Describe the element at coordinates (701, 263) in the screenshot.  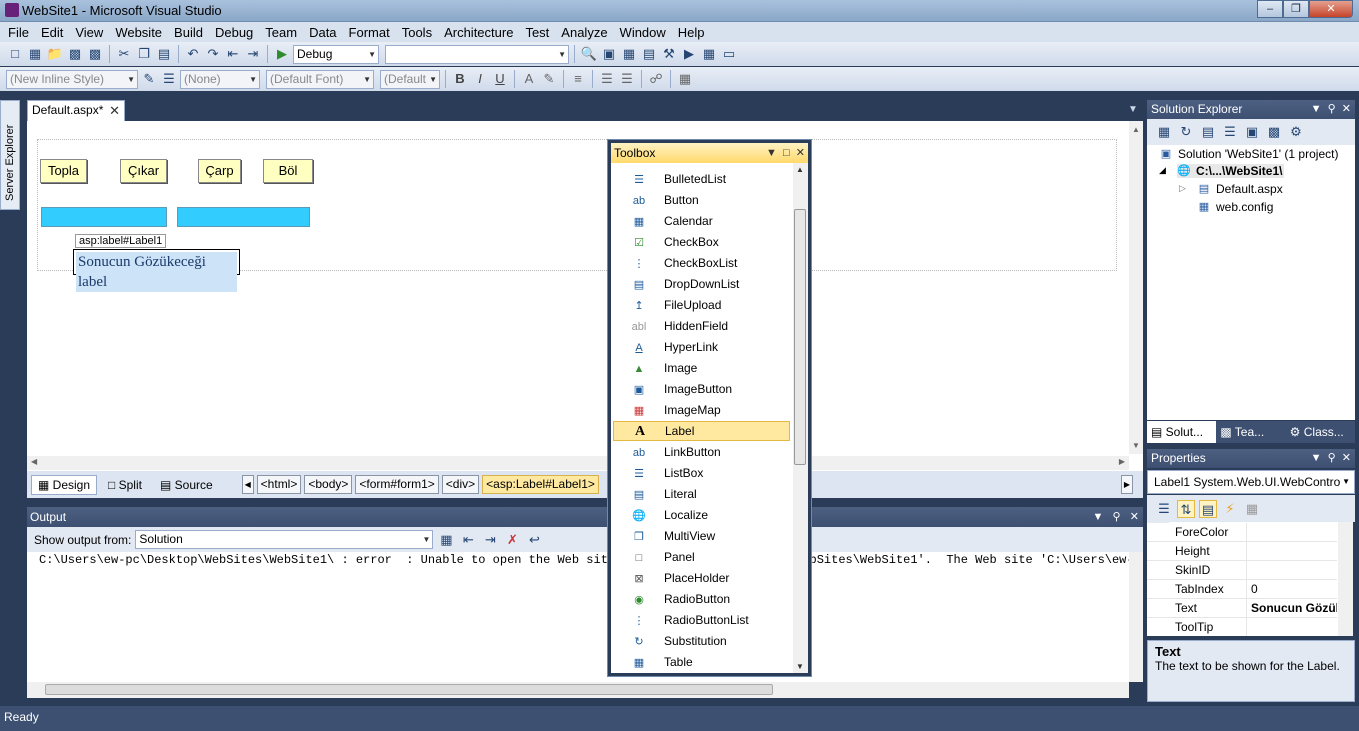
I see `toolbox-item-checkboxlist: ⋮ CheckBoxList` at that location.